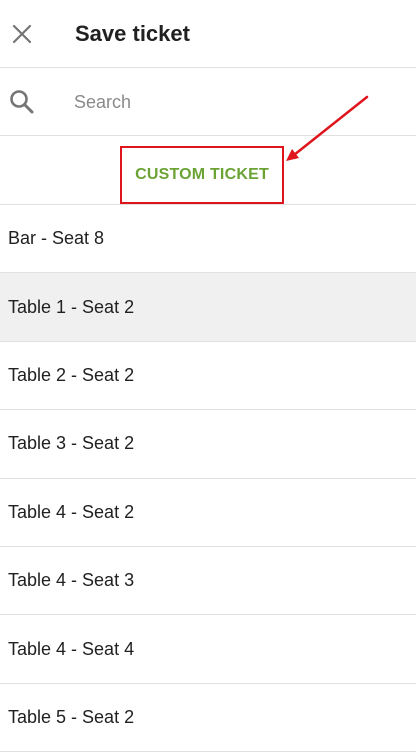 Image resolution: width=416 pixels, height=752 pixels. Describe the element at coordinates (208, 376) in the screenshot. I see `ticket-list-item: Table 2 - Seat 2` at that location.